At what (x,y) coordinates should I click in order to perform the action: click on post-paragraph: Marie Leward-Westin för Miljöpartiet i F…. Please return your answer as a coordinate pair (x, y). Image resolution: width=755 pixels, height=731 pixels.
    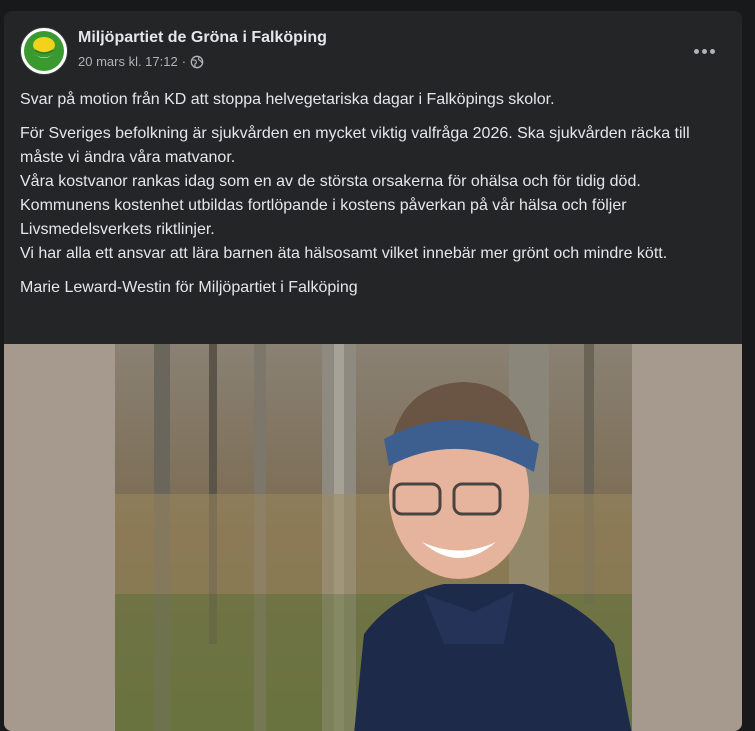
    Looking at the image, I should click on (189, 287).